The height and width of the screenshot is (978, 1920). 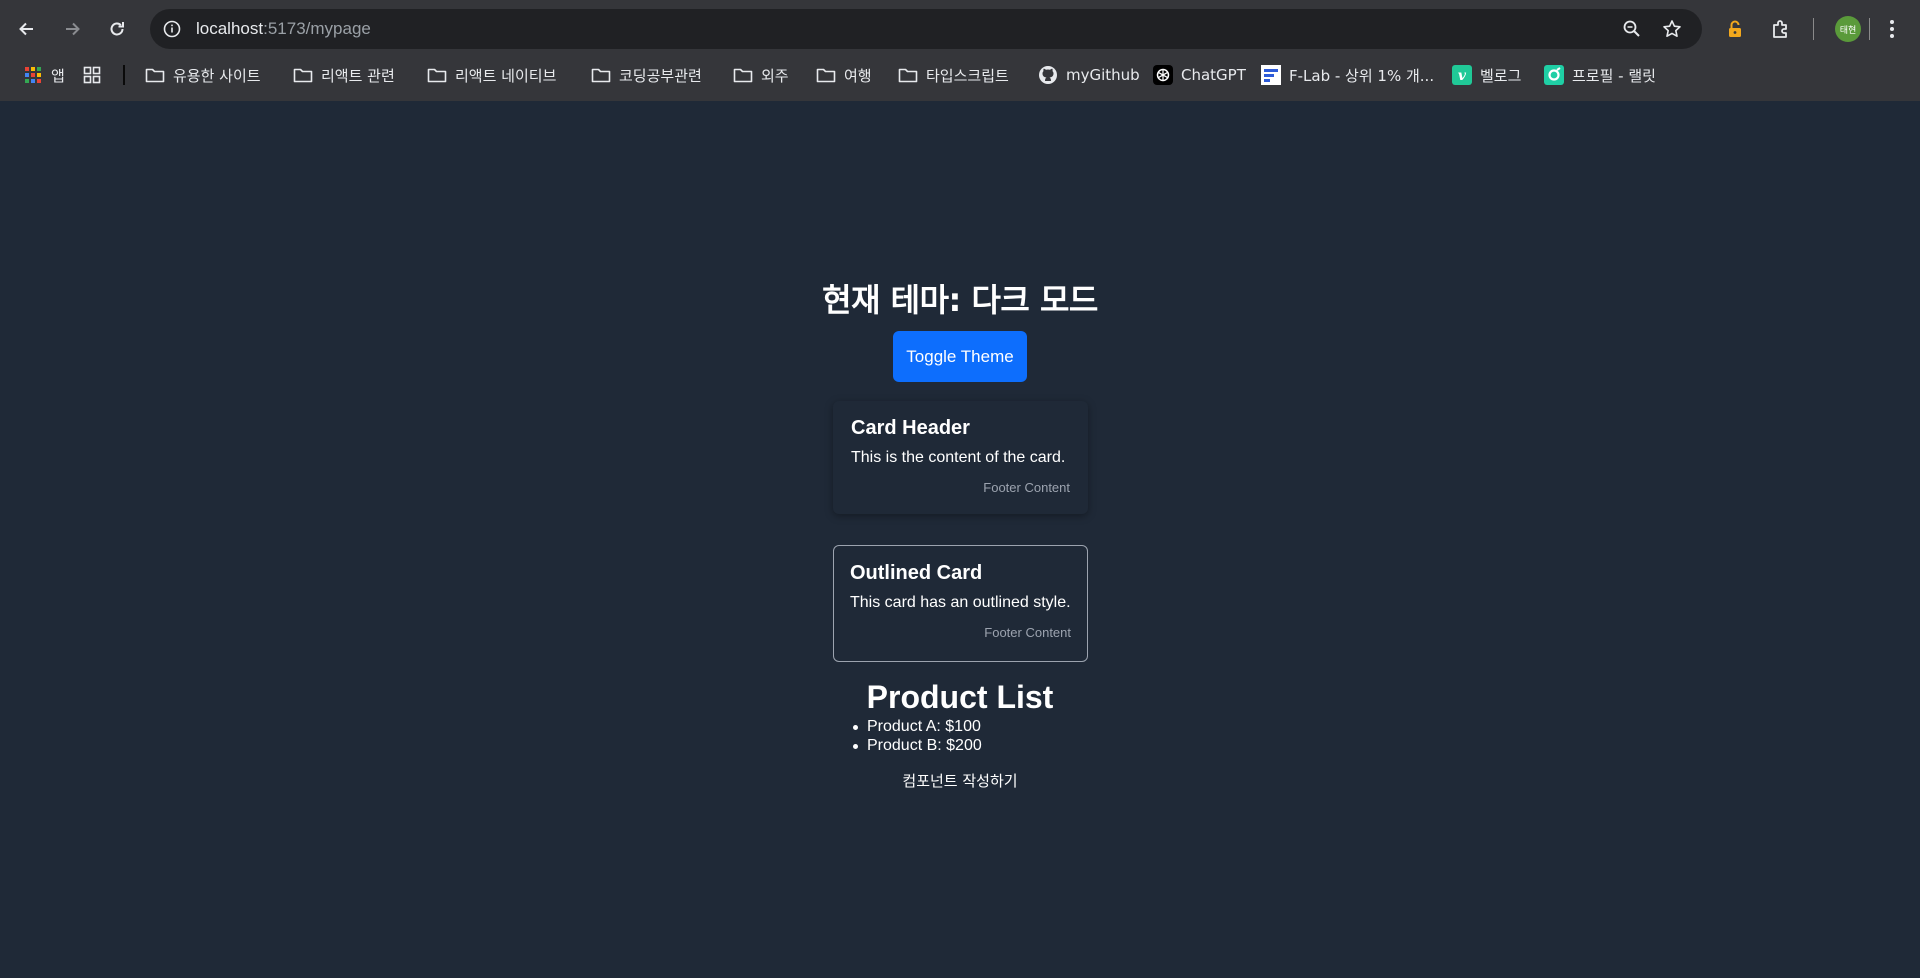 I want to click on product-list: Product A: $100 Product B: $200, so click(x=917, y=736).